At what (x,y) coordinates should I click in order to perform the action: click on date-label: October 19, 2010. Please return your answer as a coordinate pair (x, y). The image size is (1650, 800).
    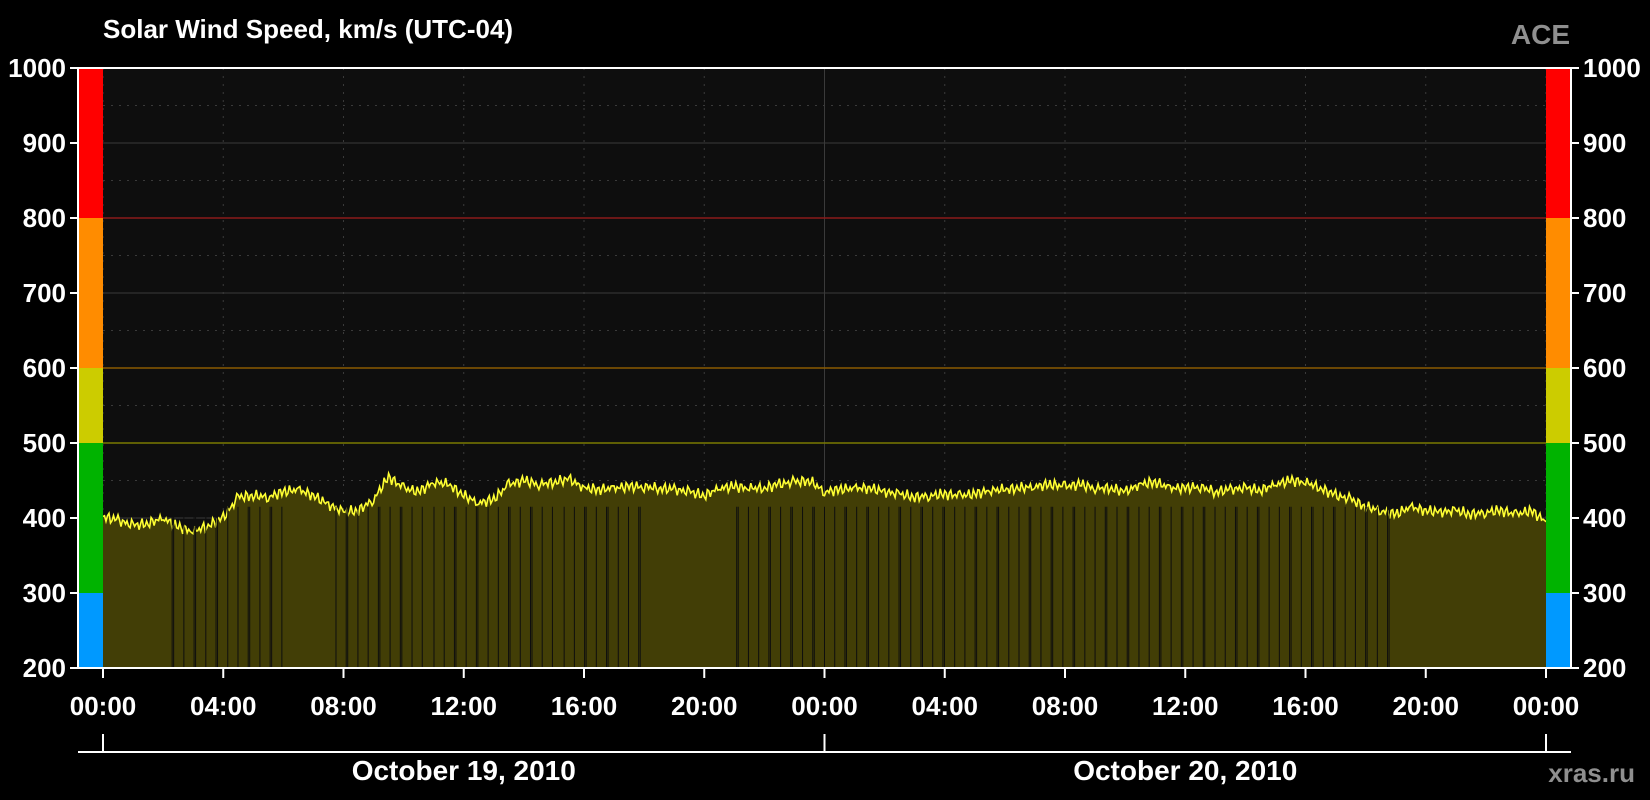
    Looking at the image, I should click on (464, 770).